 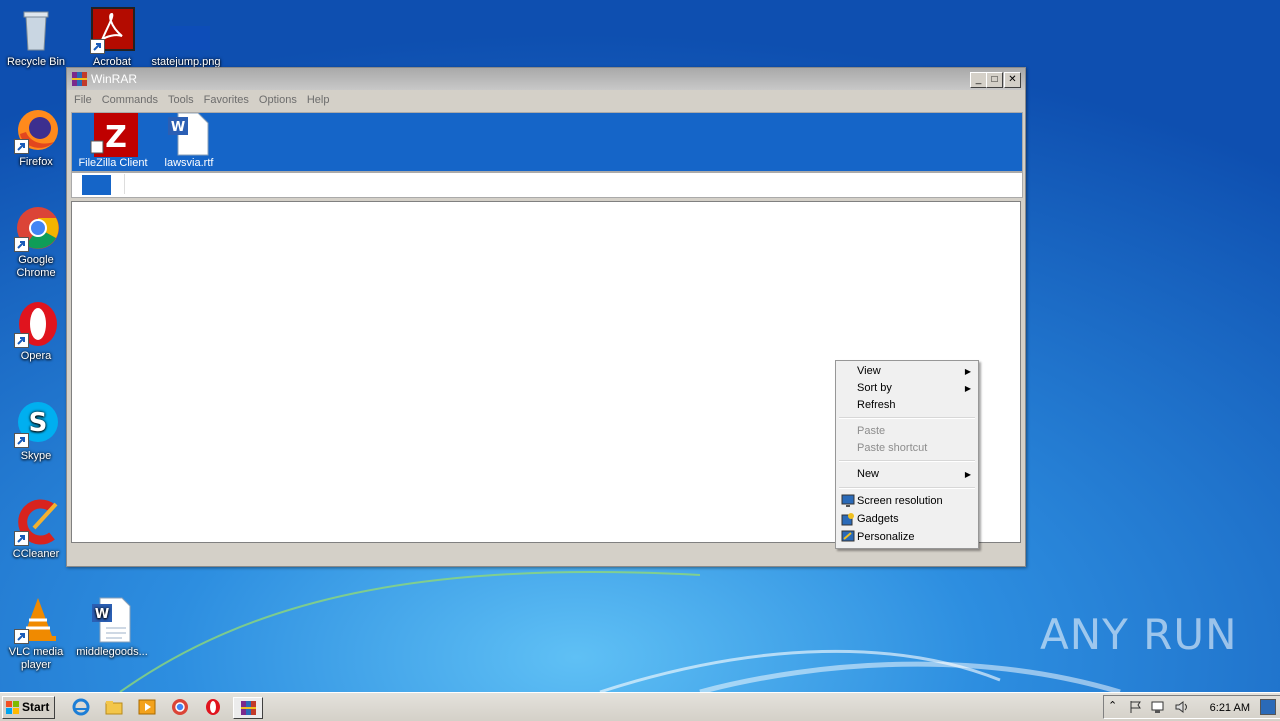 I want to click on menu-item-label: New, so click(x=868, y=474).